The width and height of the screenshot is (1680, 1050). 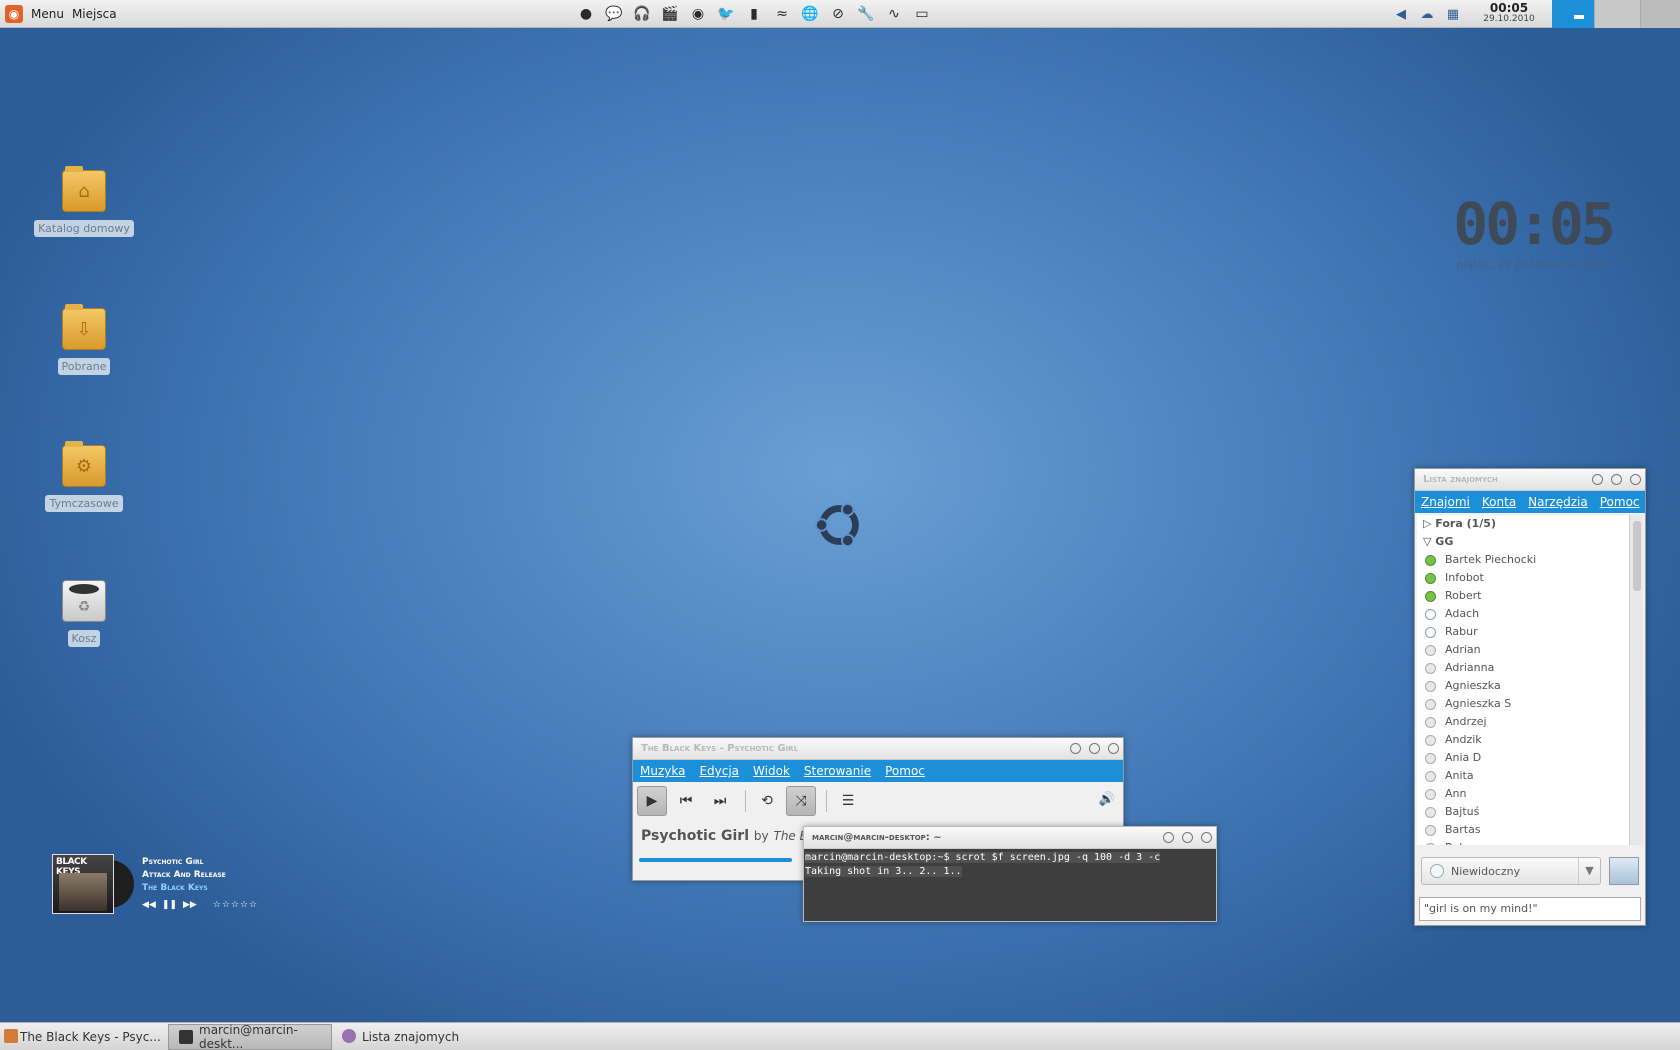 What do you see at coordinates (1524, 722) in the screenshot?
I see `contact-item: Andrzej` at bounding box center [1524, 722].